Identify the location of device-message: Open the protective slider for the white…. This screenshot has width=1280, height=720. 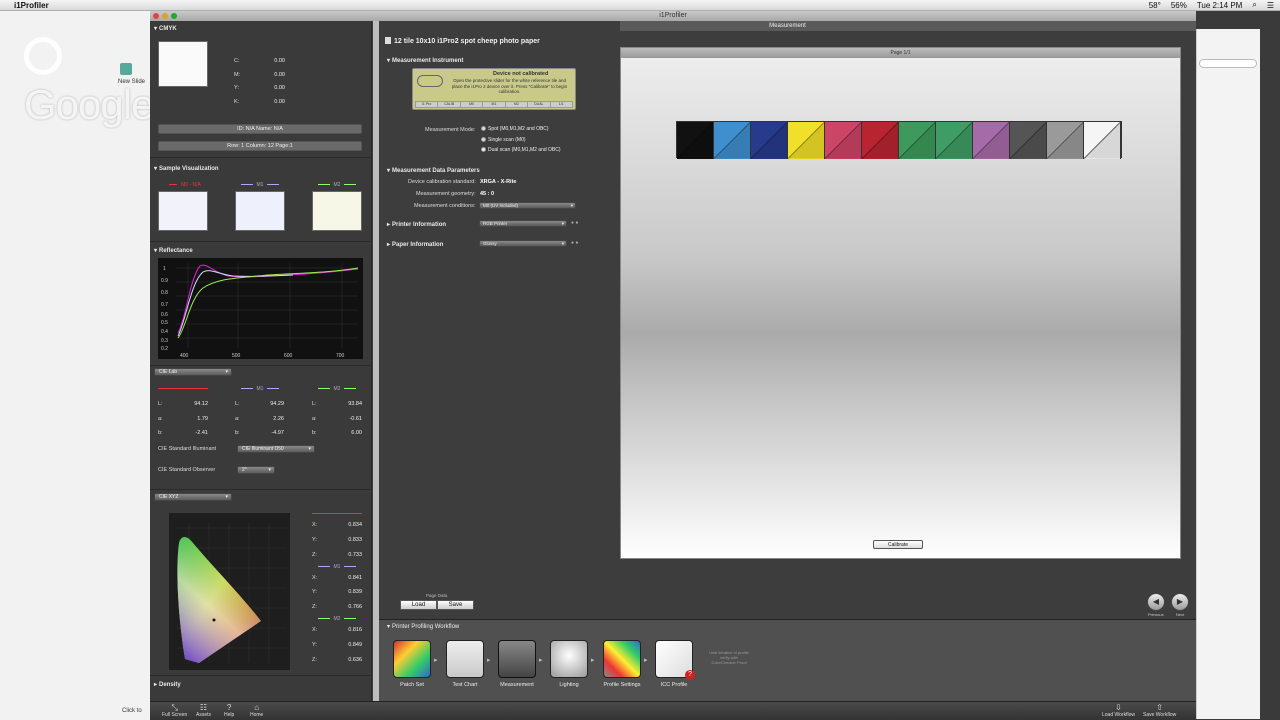
(509, 86).